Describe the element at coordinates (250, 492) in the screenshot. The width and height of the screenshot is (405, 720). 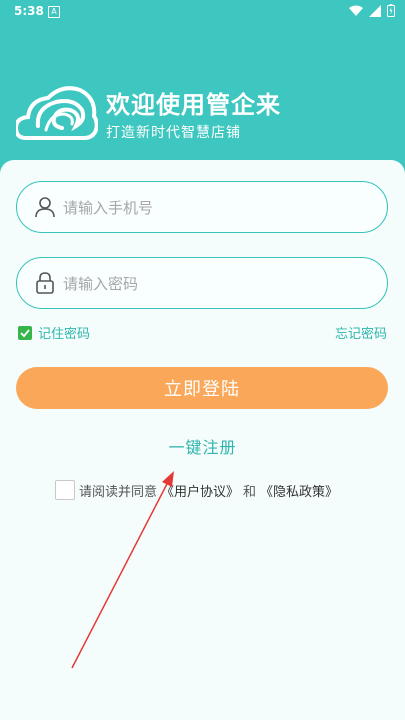
I see `agreement-and: 和` at that location.